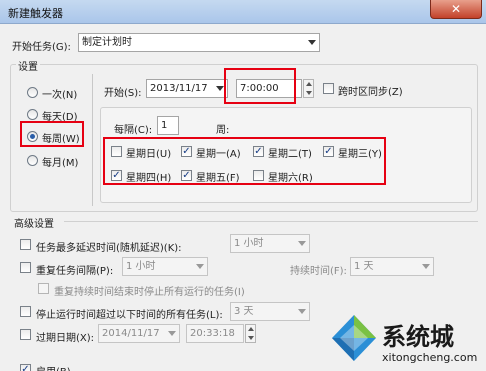 The height and width of the screenshot is (371, 486). Describe the element at coordinates (25, 367) in the screenshot. I see `enabled-checkbox: ✓` at that location.